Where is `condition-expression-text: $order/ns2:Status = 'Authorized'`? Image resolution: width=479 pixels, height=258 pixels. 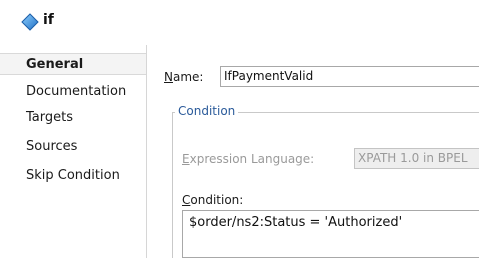 condition-expression-text: $order/ns2:Status = 'Authorized' is located at coordinates (296, 222).